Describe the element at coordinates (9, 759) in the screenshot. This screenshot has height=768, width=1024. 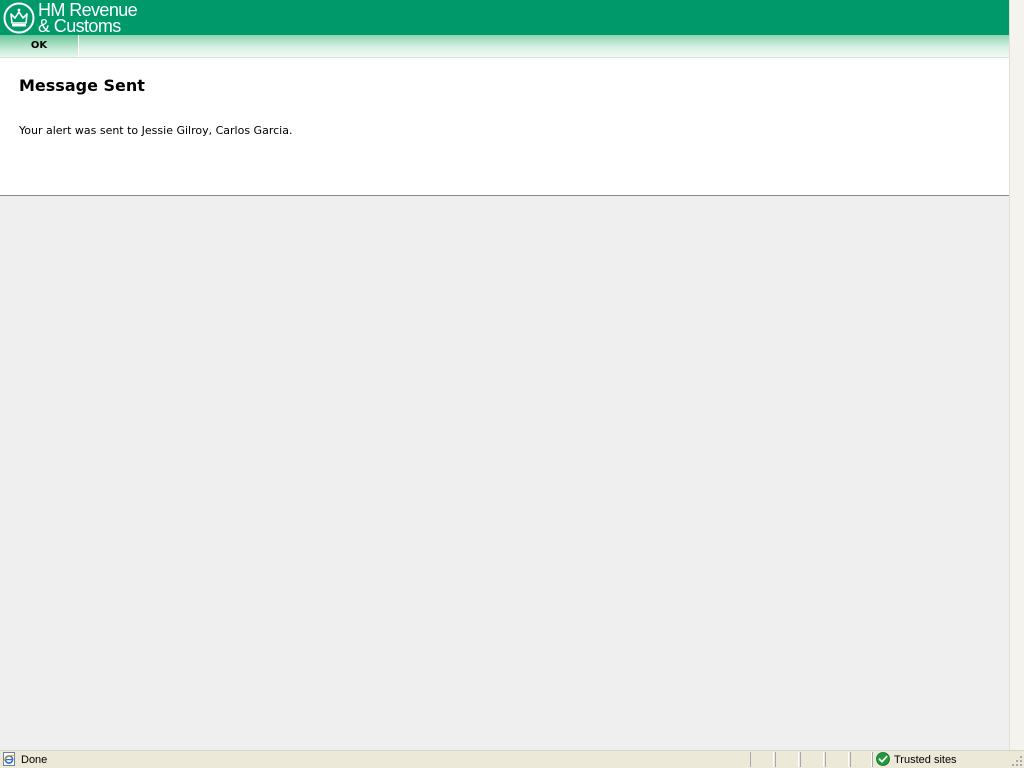
I see `ie-page-icon` at that location.